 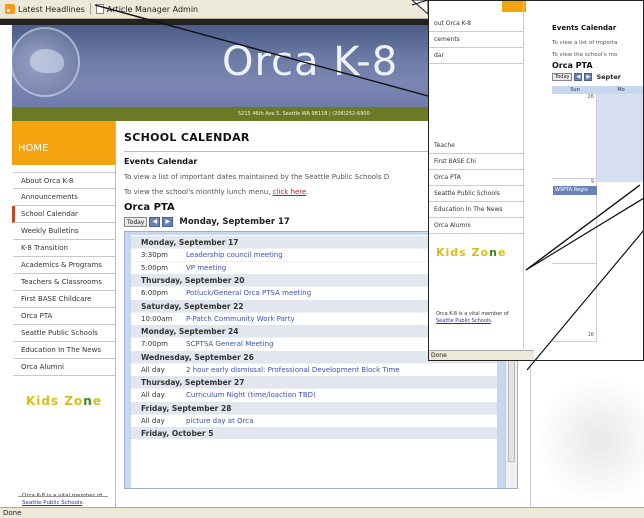 I want to click on weekday-label: Mo, so click(x=621, y=90).